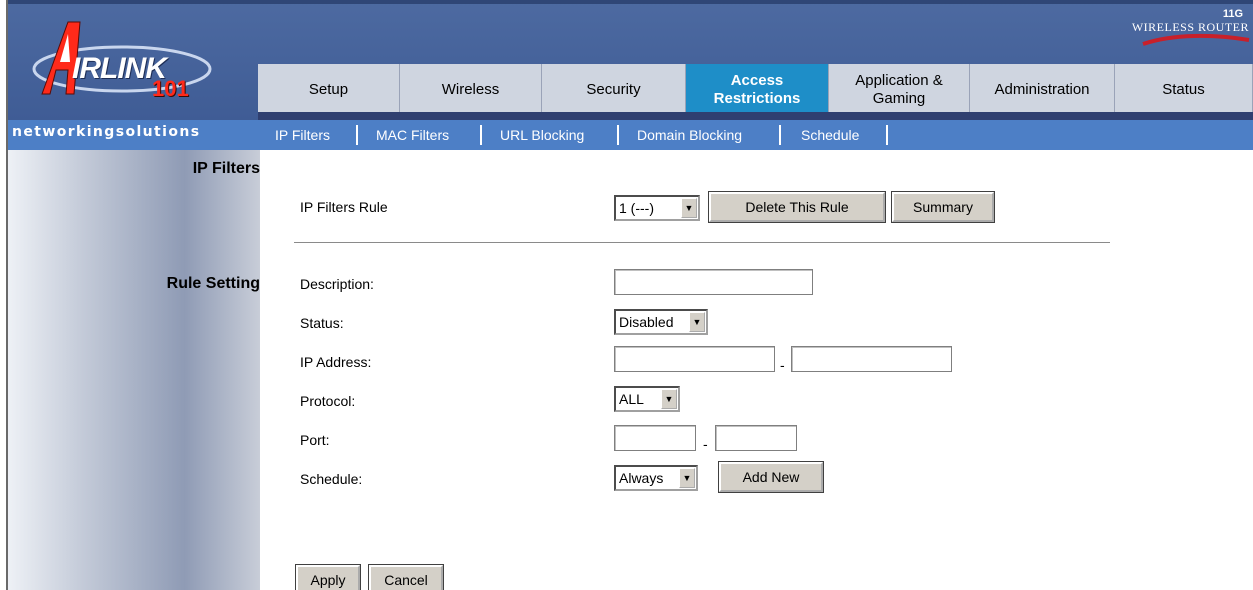 Image resolution: width=1253 pixels, height=590 pixels. I want to click on badge-11g: 11G, so click(1232, 14).